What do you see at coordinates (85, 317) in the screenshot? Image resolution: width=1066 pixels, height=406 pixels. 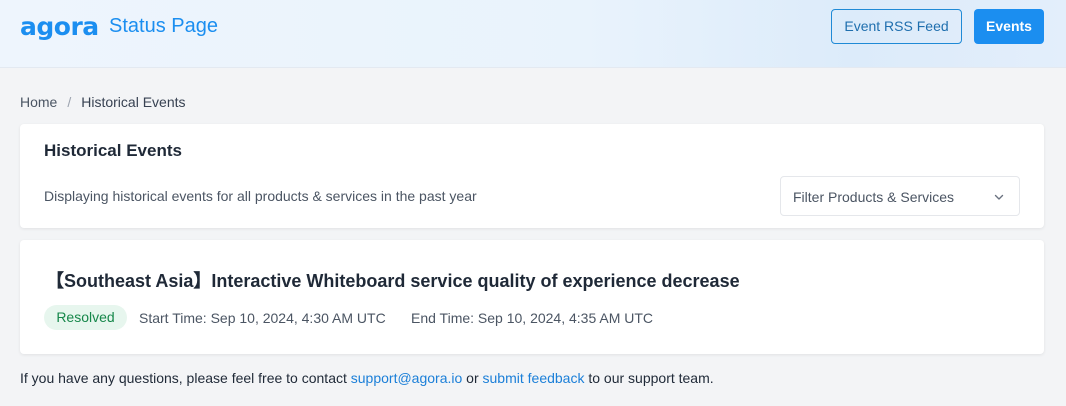 I see `status-badge: Resolved` at bounding box center [85, 317].